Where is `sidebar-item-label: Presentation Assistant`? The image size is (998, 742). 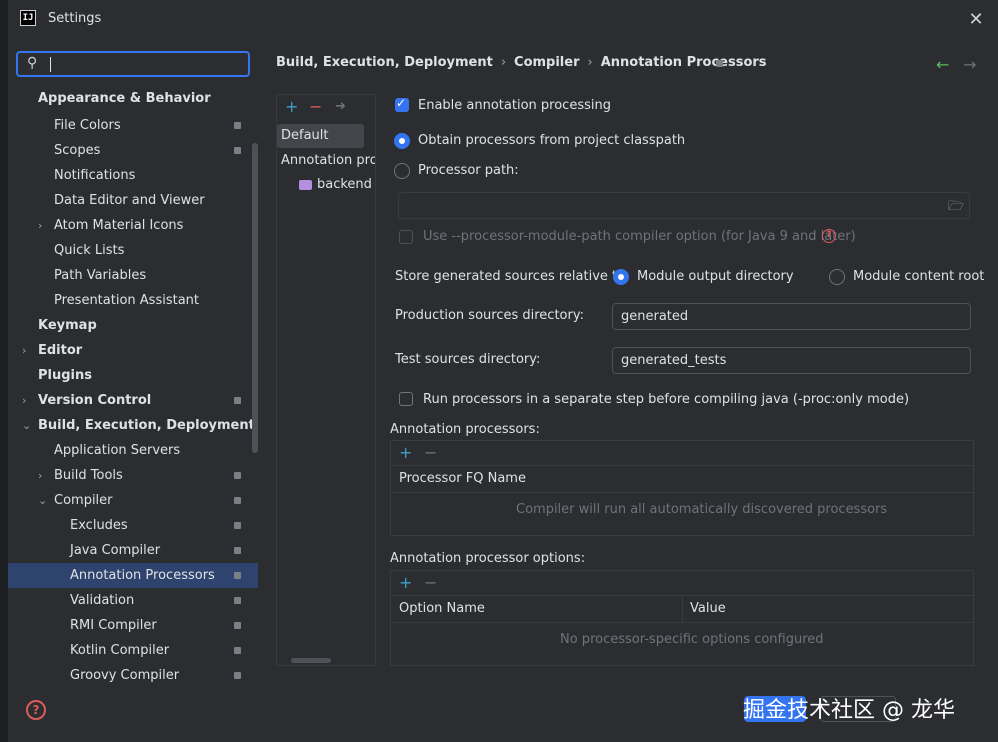
sidebar-item-label: Presentation Assistant is located at coordinates (126, 300).